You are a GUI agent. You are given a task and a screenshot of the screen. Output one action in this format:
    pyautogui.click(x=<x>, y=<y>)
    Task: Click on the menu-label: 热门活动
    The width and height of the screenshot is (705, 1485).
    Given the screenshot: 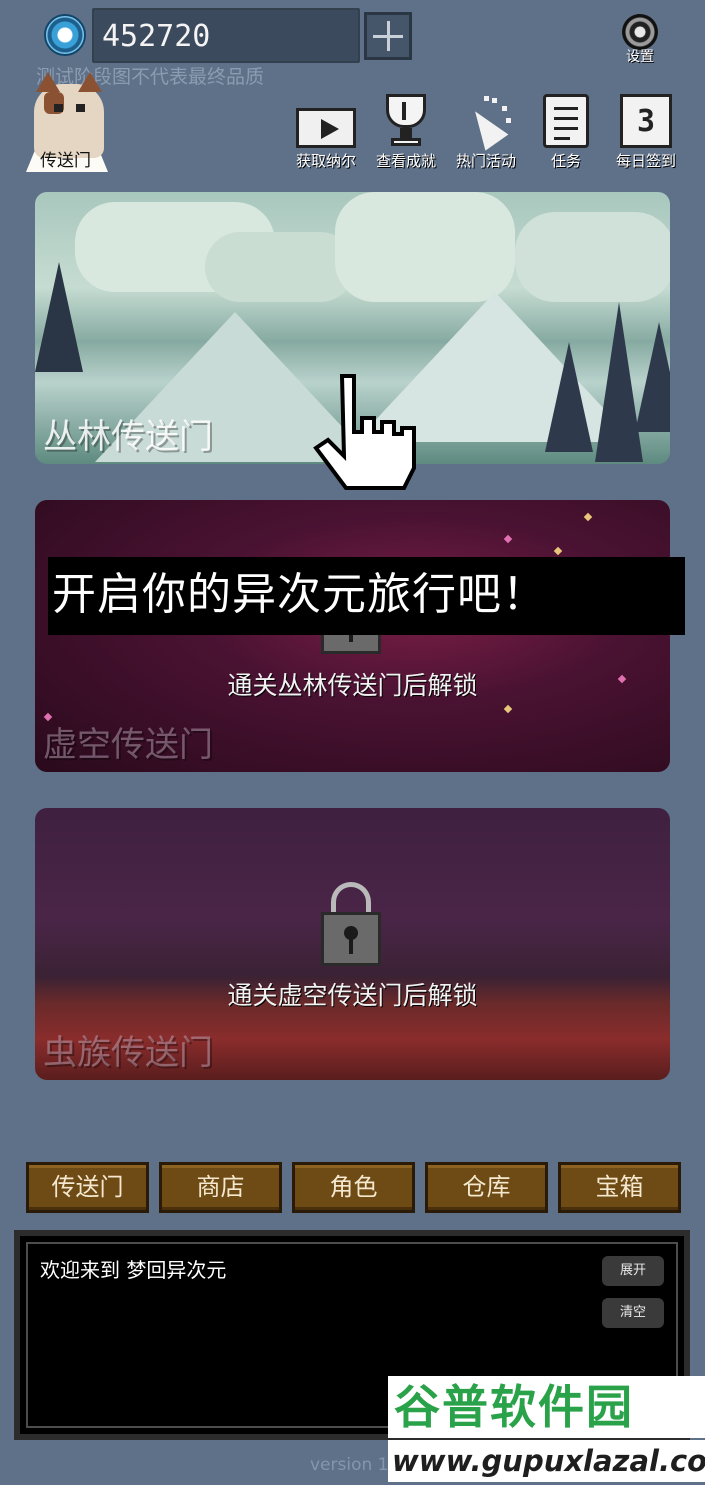 What is the action you would take?
    pyautogui.click(x=485, y=161)
    